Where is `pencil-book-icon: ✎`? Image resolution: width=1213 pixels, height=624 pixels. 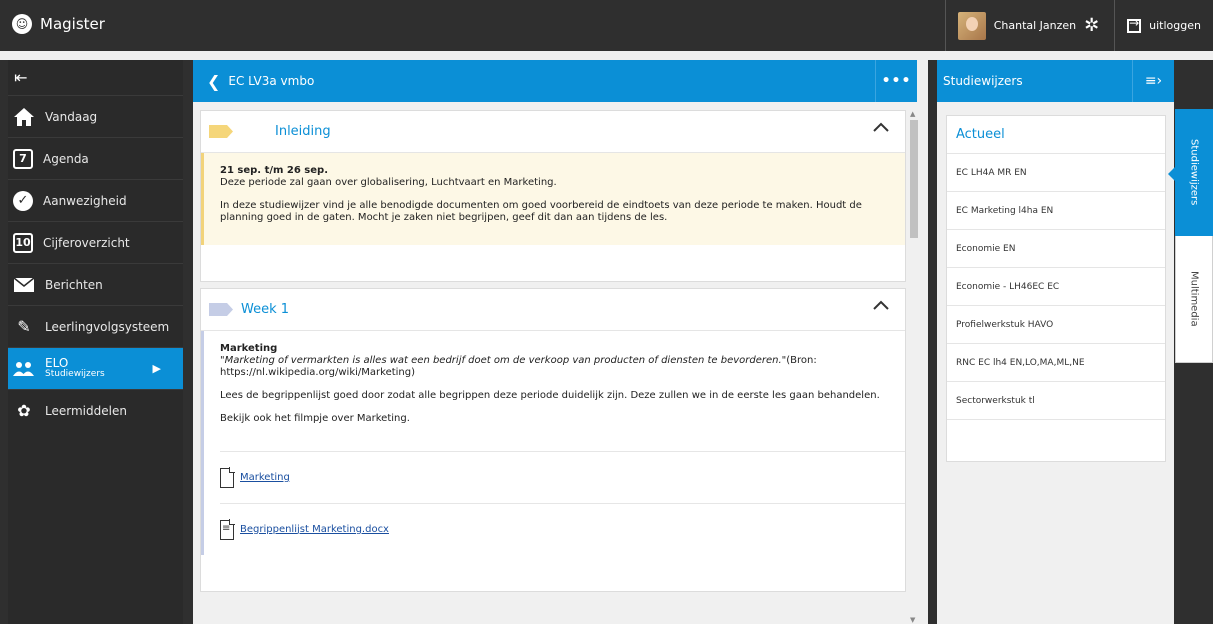
pencil-book-icon: ✎ is located at coordinates (24, 326).